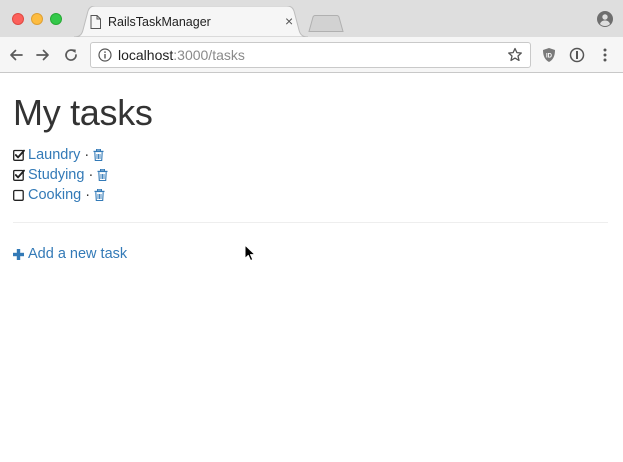 This screenshot has width=623, height=462. I want to click on tab-title: RailsTaskManager, so click(159, 22).